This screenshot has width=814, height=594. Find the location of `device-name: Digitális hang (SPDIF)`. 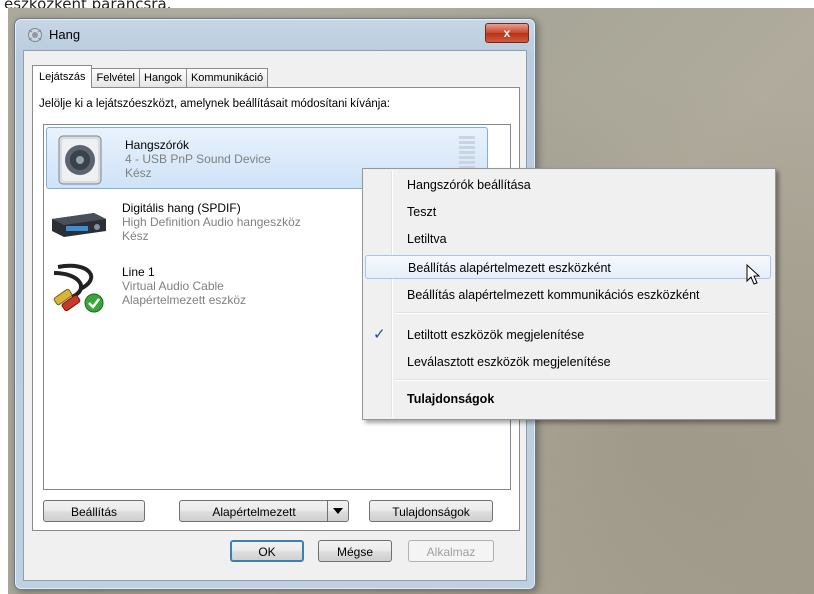

device-name: Digitális hang (SPDIF) is located at coordinates (181, 208).